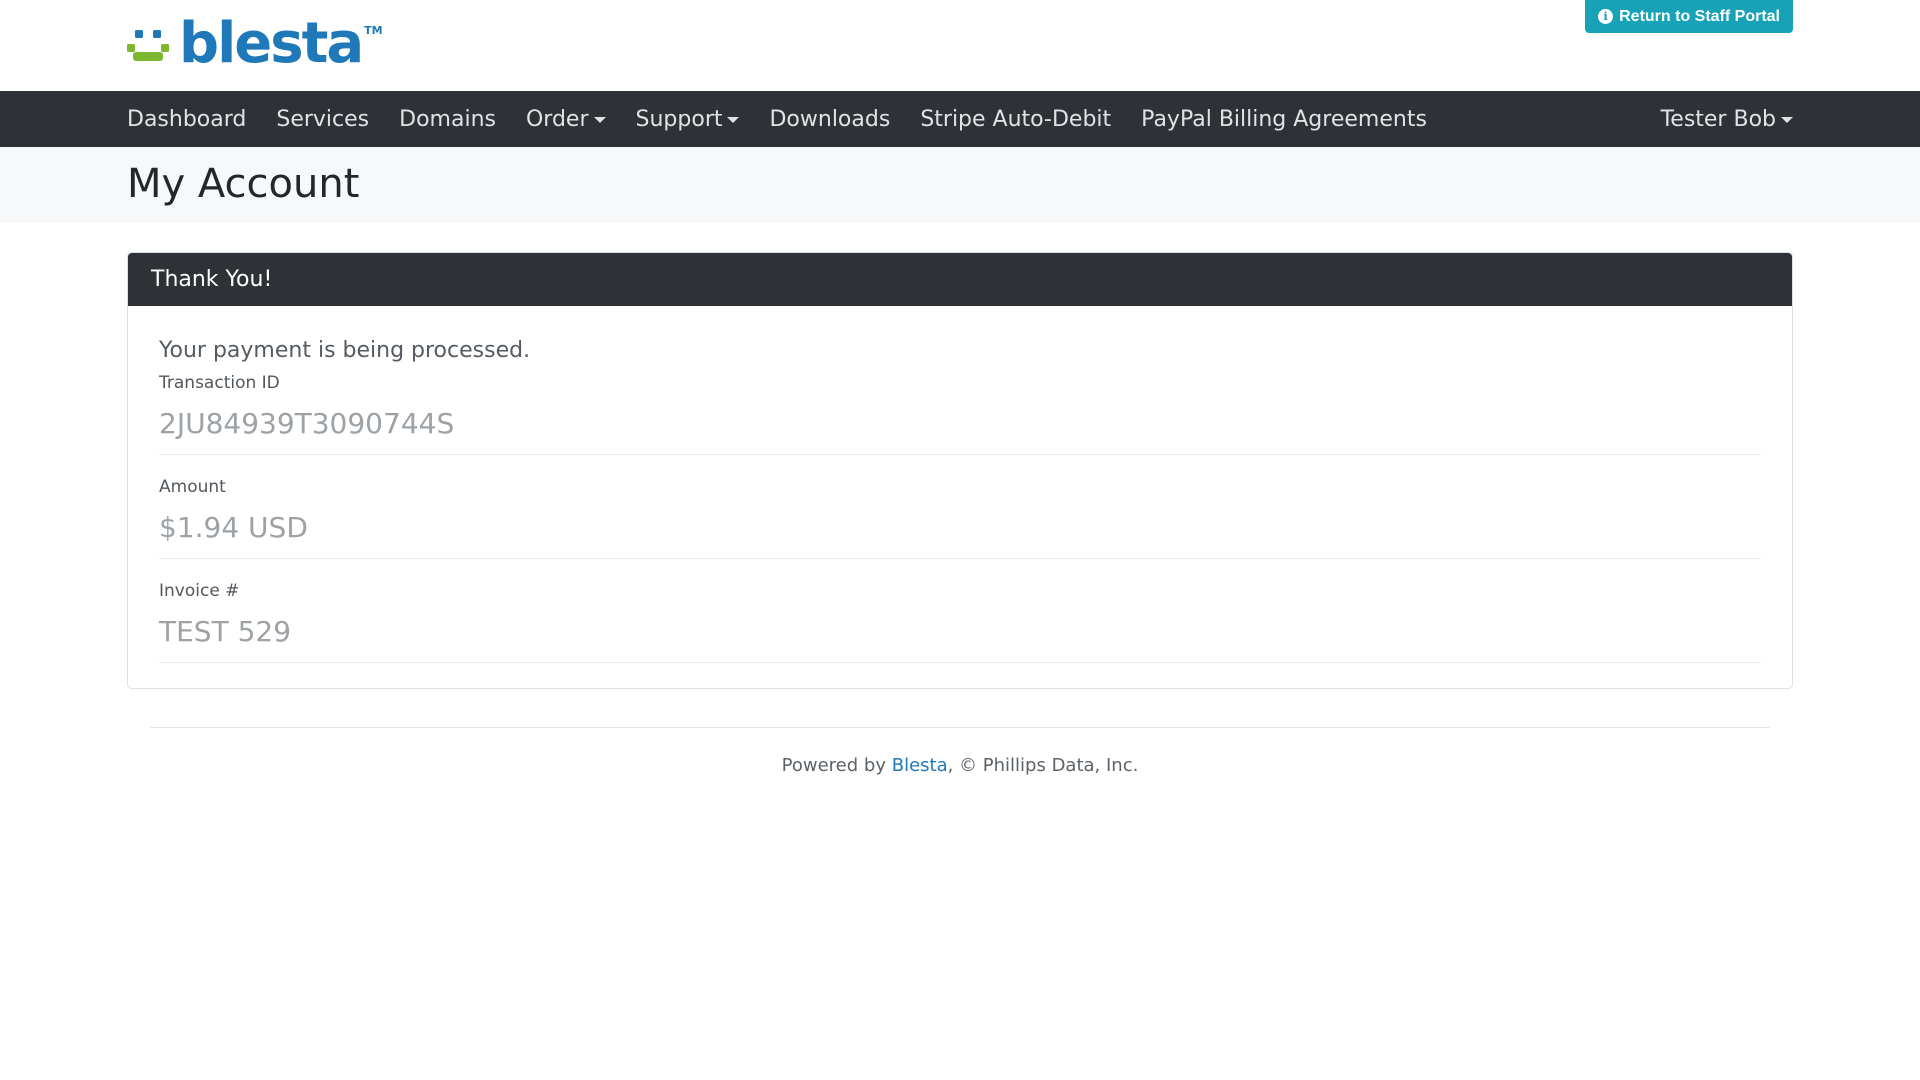 This screenshot has height=1080, width=1920. Describe the element at coordinates (271, 43) in the screenshot. I see `logo-text: blesta` at that location.